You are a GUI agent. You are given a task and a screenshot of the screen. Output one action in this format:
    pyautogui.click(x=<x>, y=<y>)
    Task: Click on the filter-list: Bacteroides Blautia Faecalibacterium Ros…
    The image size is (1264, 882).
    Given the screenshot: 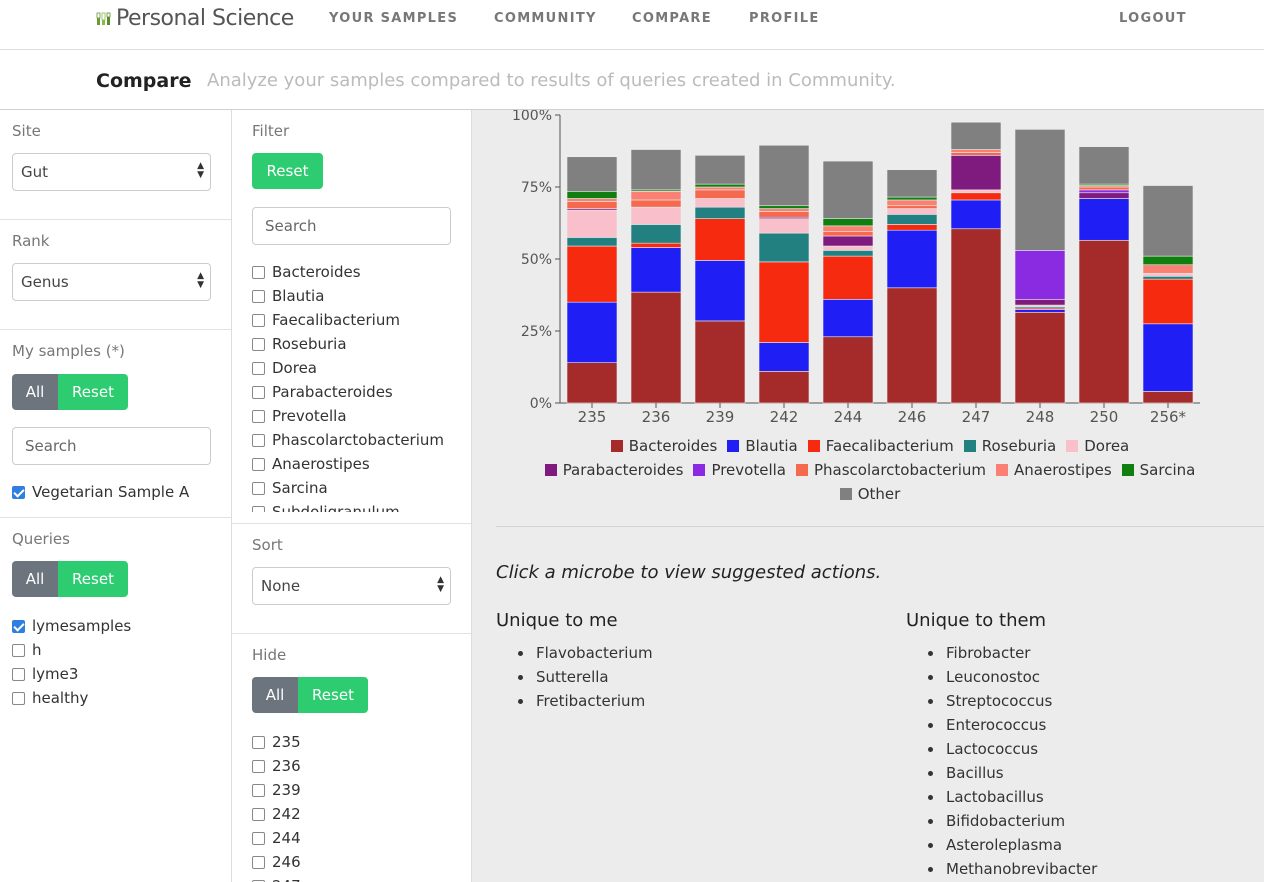 What is the action you would take?
    pyautogui.click(x=362, y=386)
    